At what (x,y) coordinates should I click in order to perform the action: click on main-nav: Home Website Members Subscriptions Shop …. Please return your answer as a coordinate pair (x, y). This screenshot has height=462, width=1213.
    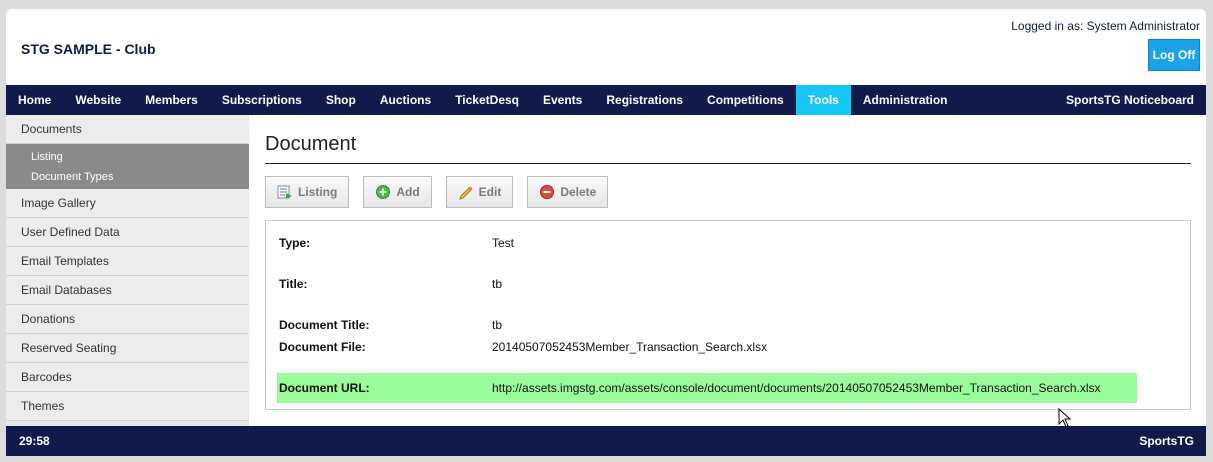
    Looking at the image, I should click on (606, 100).